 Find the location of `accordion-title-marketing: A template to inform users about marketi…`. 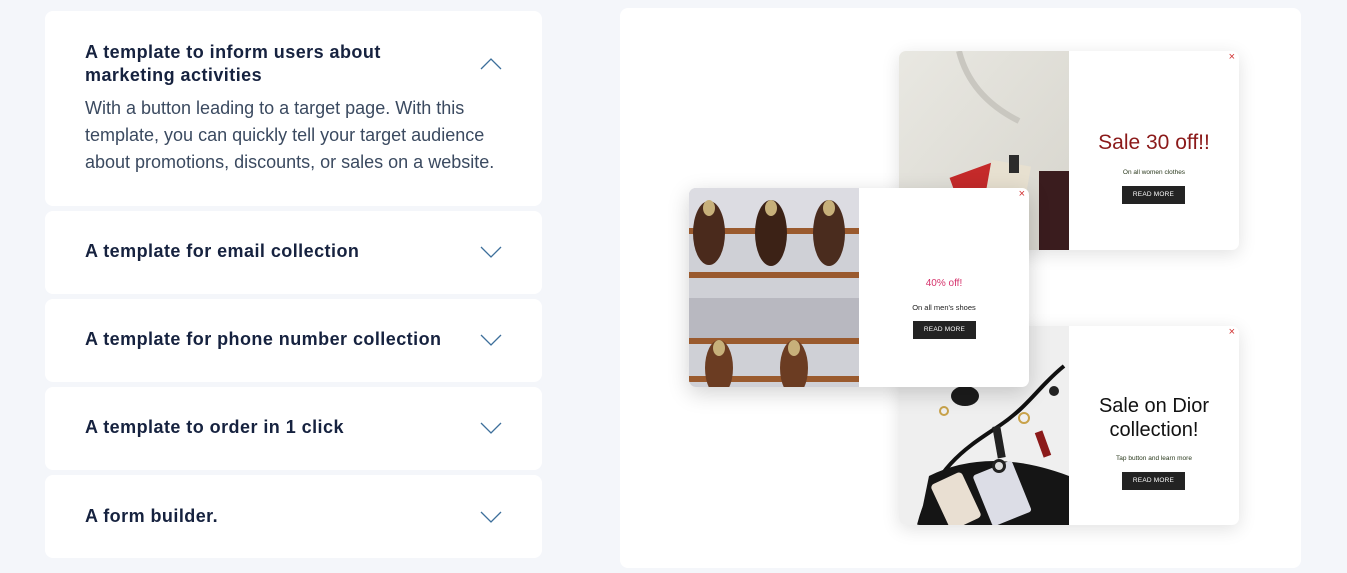

accordion-title-marketing: A template to inform users about marketi… is located at coordinates (255, 64).